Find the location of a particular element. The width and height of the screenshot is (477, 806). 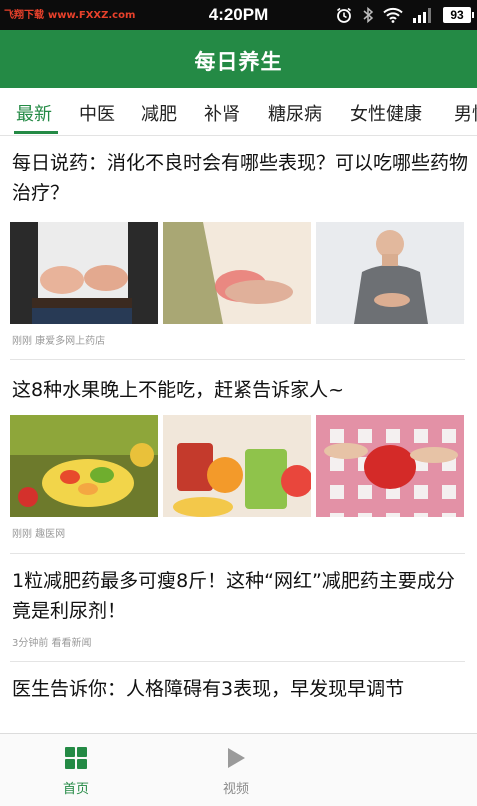

status-bar: 飞翔下载 www.FXXZ.com 4:20PM 93 is located at coordinates (238, 15).